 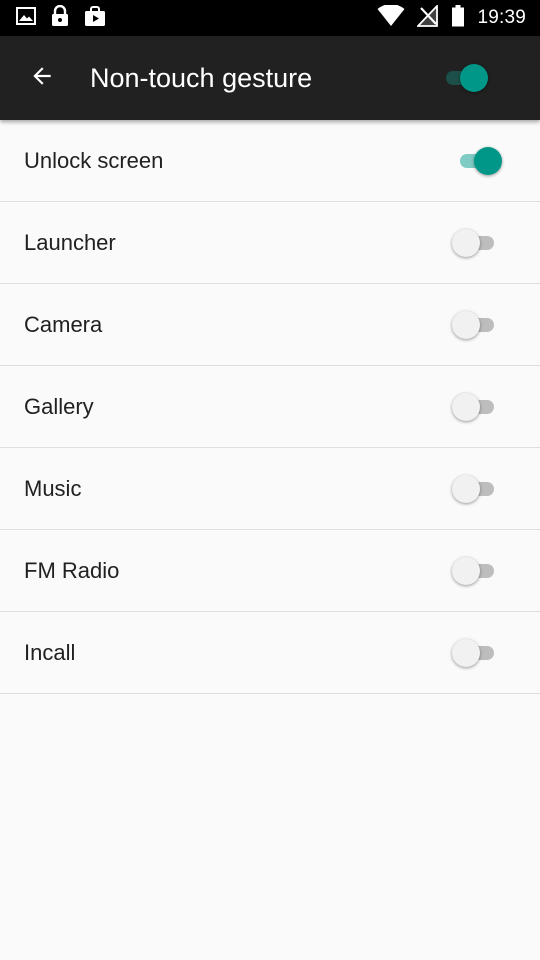 What do you see at coordinates (63, 324) in the screenshot?
I see `setting-label: Camera` at bounding box center [63, 324].